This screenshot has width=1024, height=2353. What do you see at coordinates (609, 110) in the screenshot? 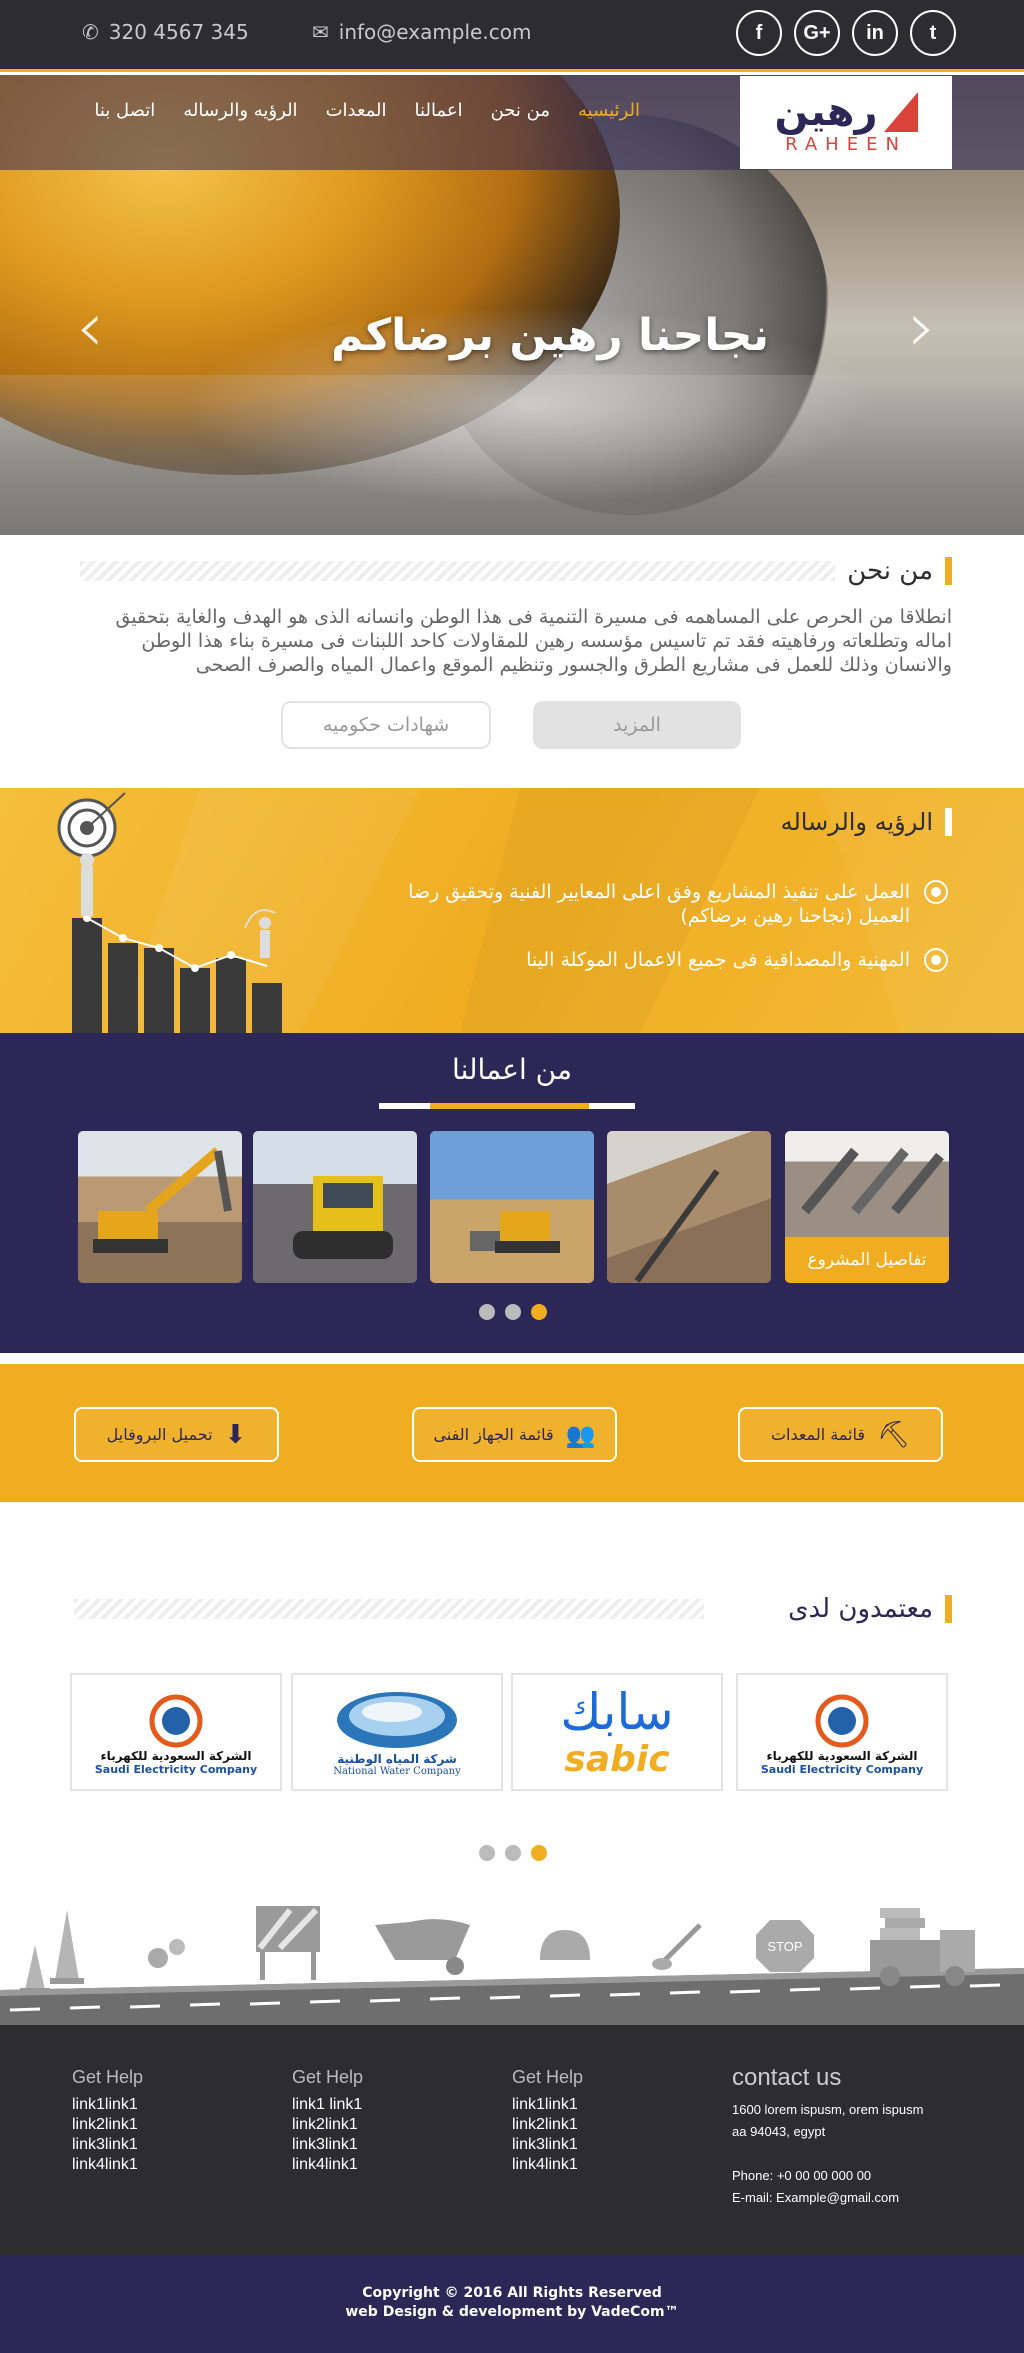
I see `nav-home: الرئيسيه` at bounding box center [609, 110].